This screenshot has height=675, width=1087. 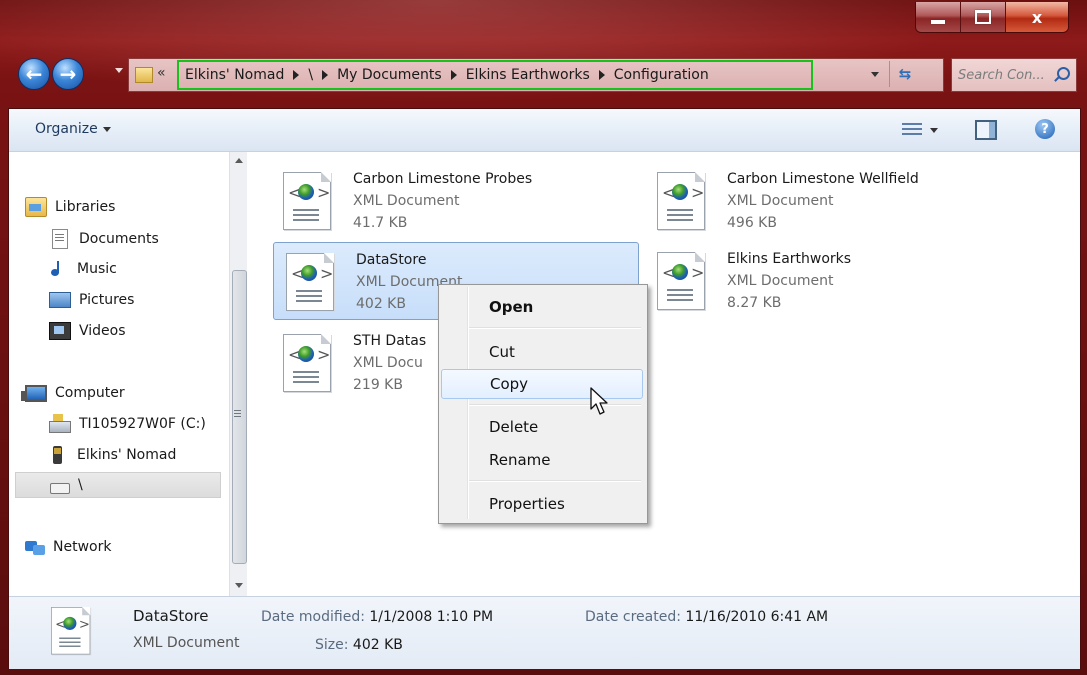 I want to click on sidebar-item-root: \, so click(x=118, y=485).